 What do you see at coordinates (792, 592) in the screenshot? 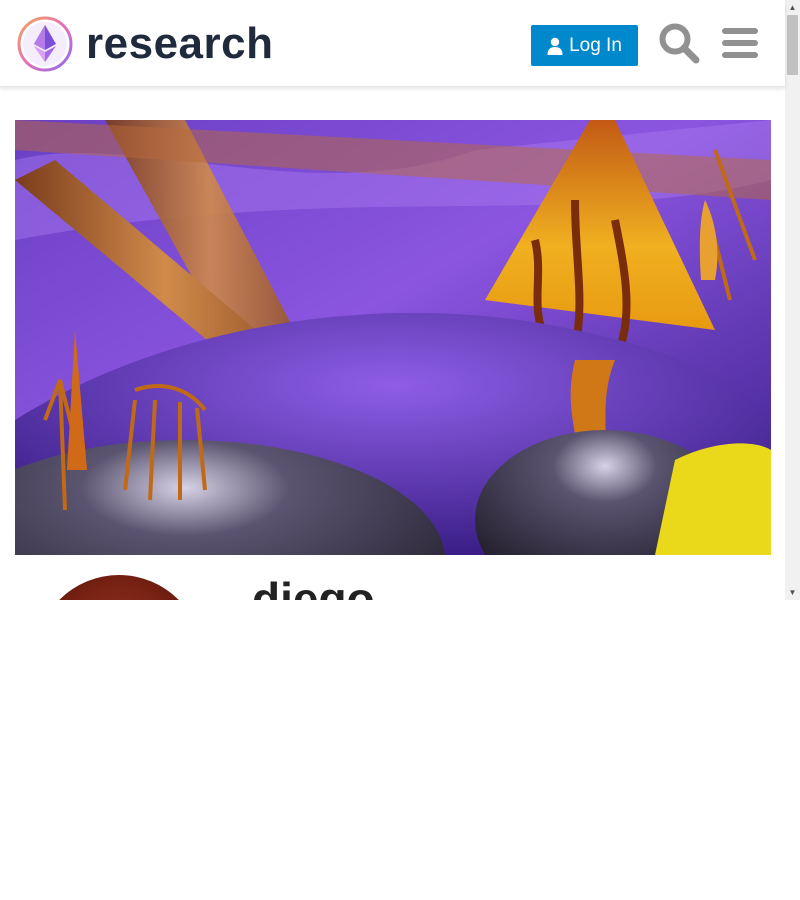
I see `scroll-down-arrow-icon: ▼` at bounding box center [792, 592].